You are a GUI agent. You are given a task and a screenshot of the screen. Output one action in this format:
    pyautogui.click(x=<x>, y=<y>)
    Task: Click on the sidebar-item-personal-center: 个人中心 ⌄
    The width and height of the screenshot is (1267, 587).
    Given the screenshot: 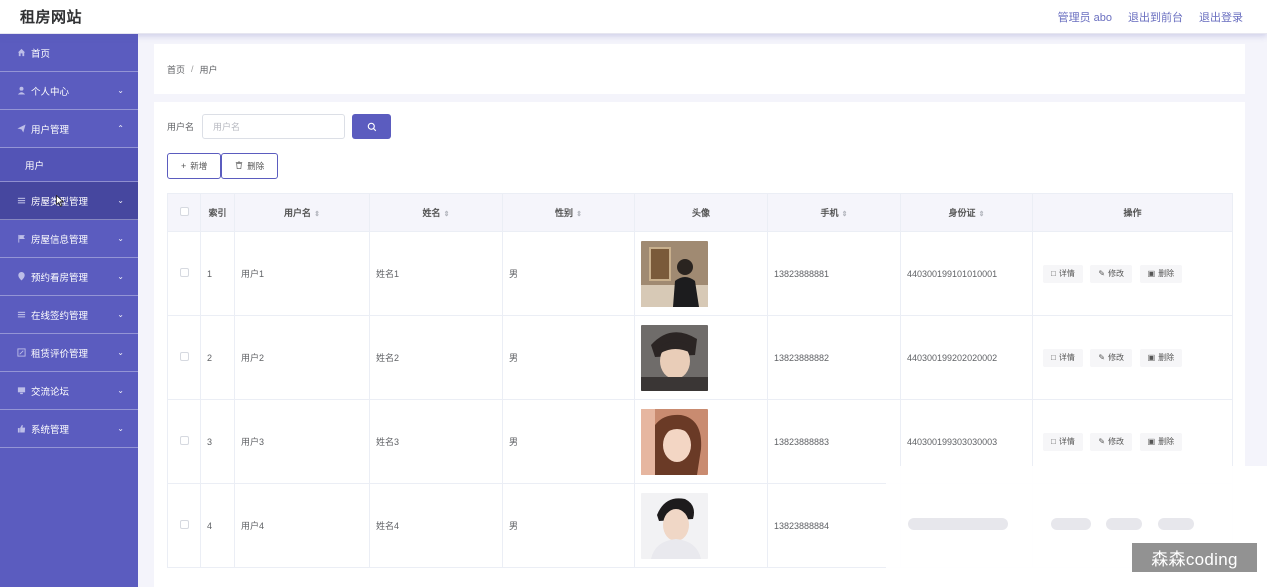 What is the action you would take?
    pyautogui.click(x=69, y=91)
    